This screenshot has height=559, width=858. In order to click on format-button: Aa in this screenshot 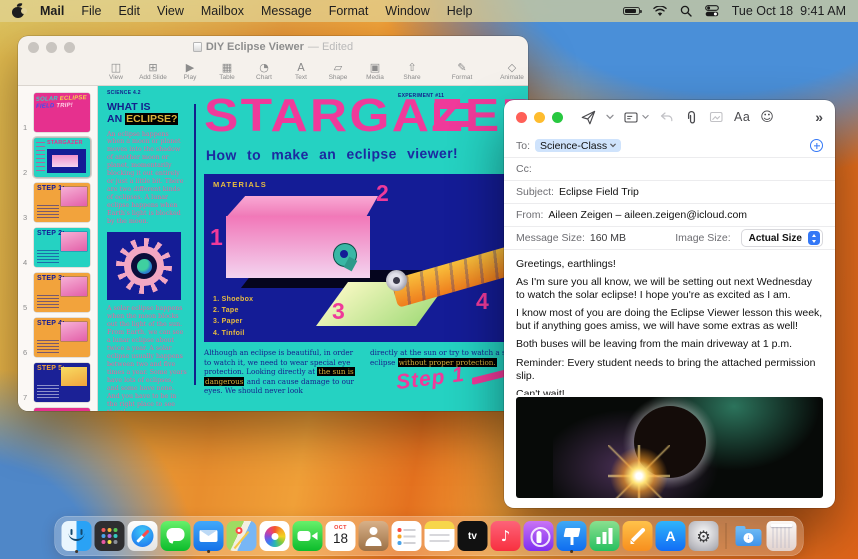, I will do `click(742, 117)`.